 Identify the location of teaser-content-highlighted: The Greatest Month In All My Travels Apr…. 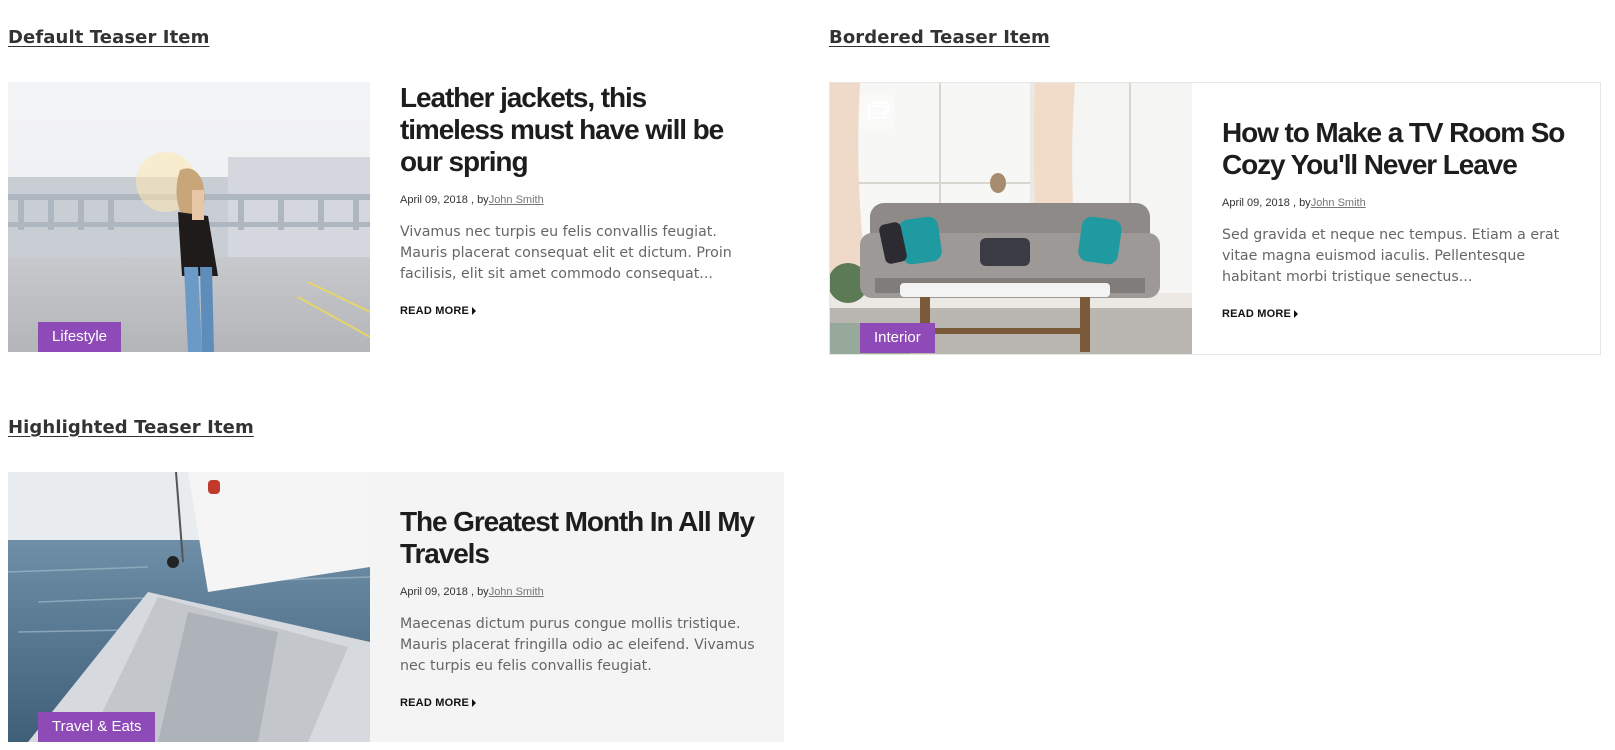
(577, 607).